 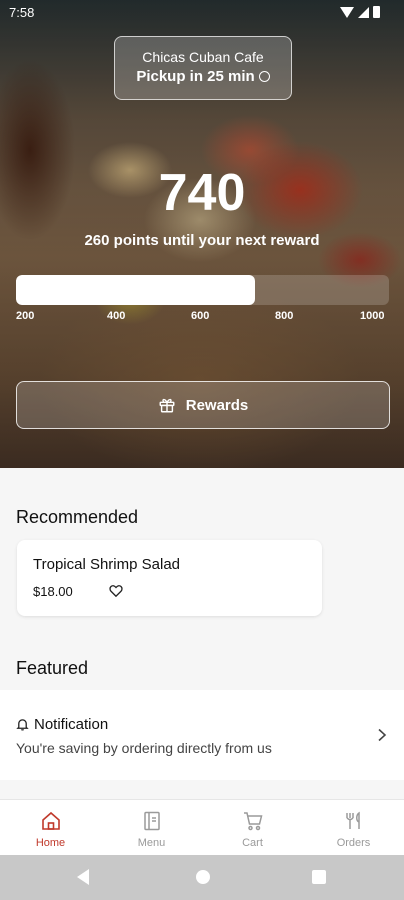 What do you see at coordinates (203, 76) in the screenshot?
I see `pickup-time: Pickup in 25 min` at bounding box center [203, 76].